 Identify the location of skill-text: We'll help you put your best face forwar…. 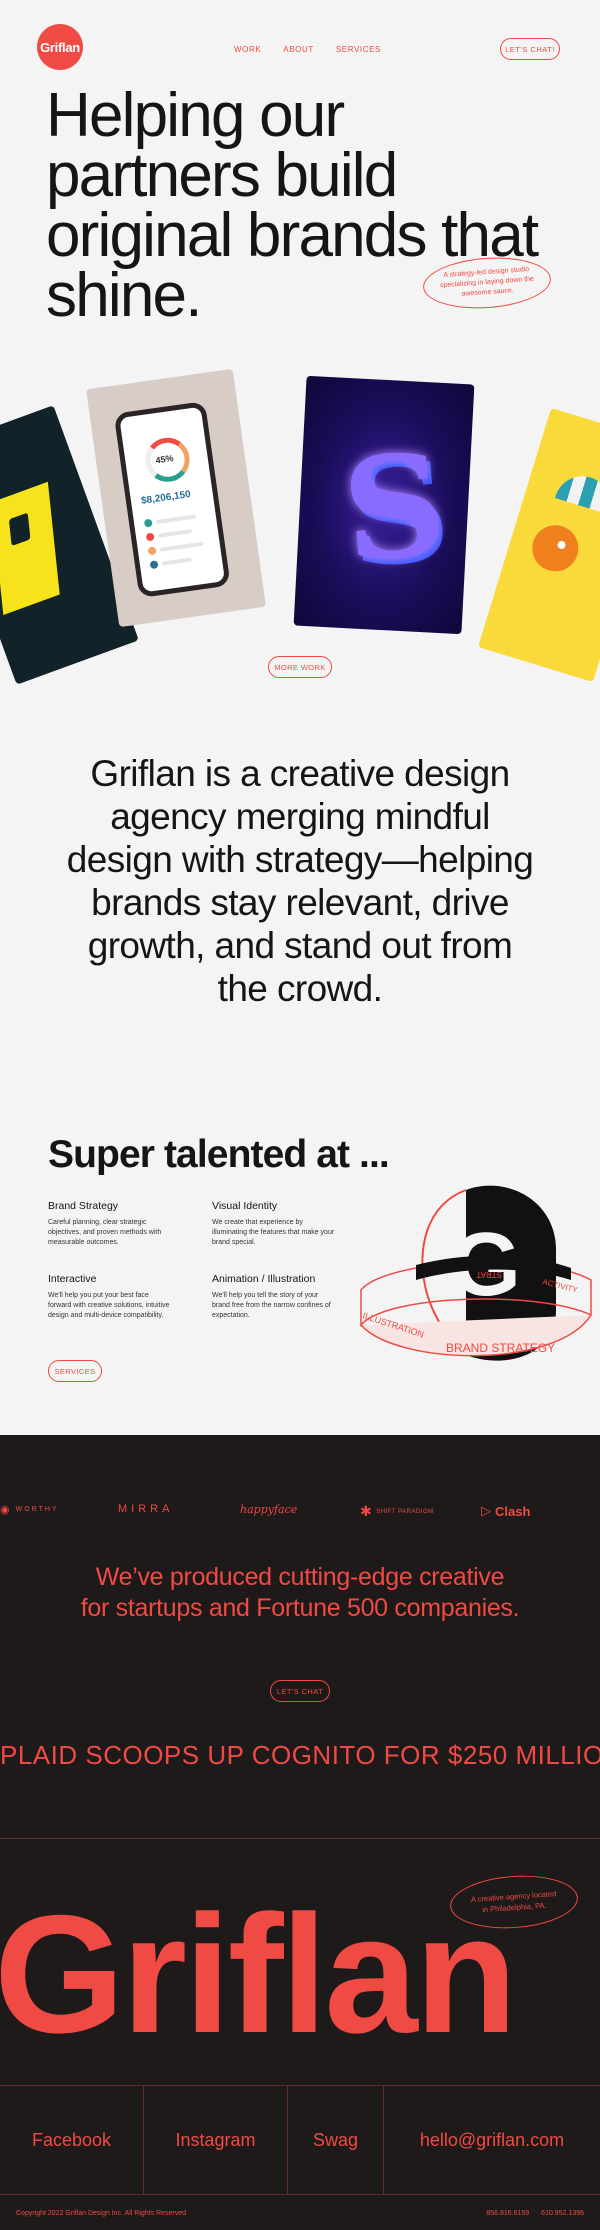
(109, 1305).